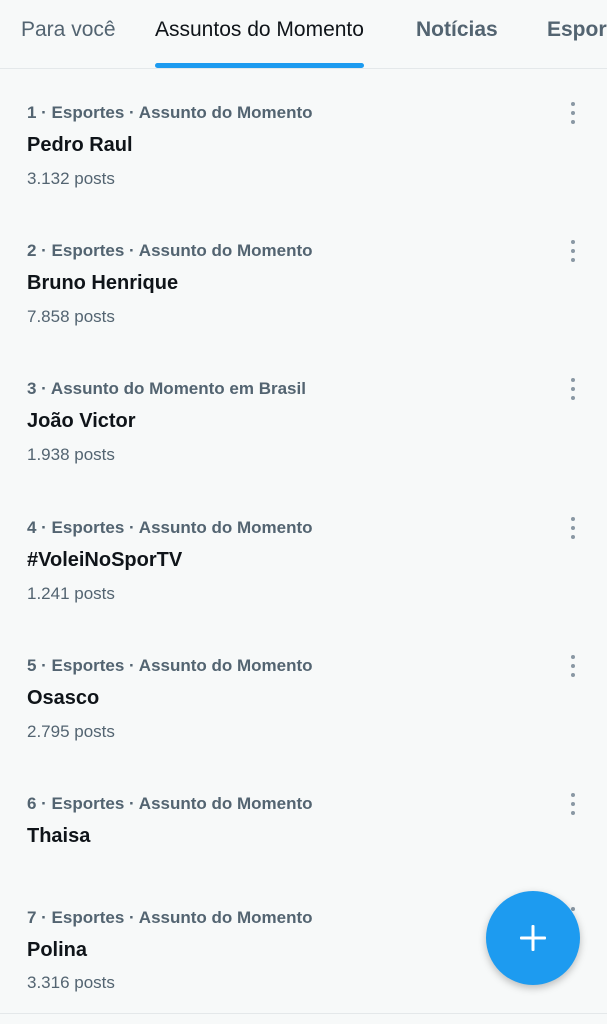  I want to click on trend-context: 1 · Esportes · Assunto do Momento, so click(170, 112).